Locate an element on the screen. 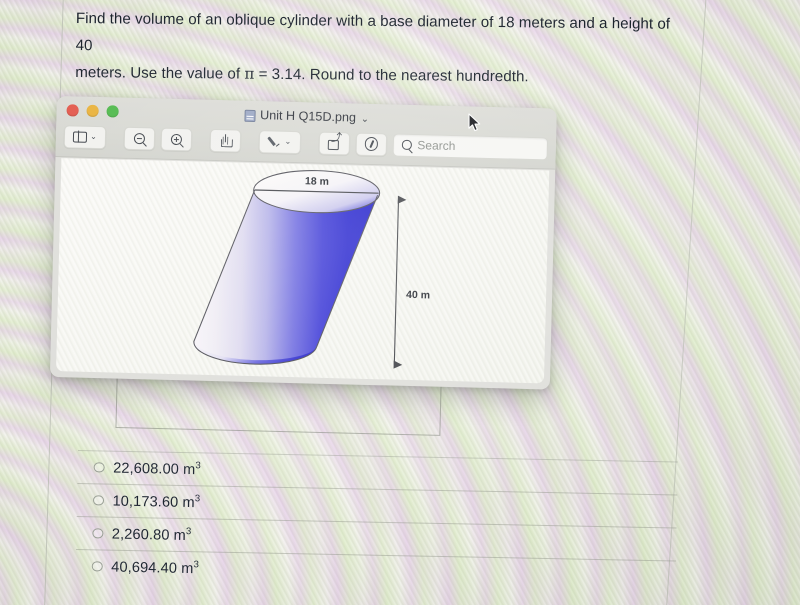 This screenshot has width=800, height=605. answer-value-2: 10,173.60 m is located at coordinates (153, 502).